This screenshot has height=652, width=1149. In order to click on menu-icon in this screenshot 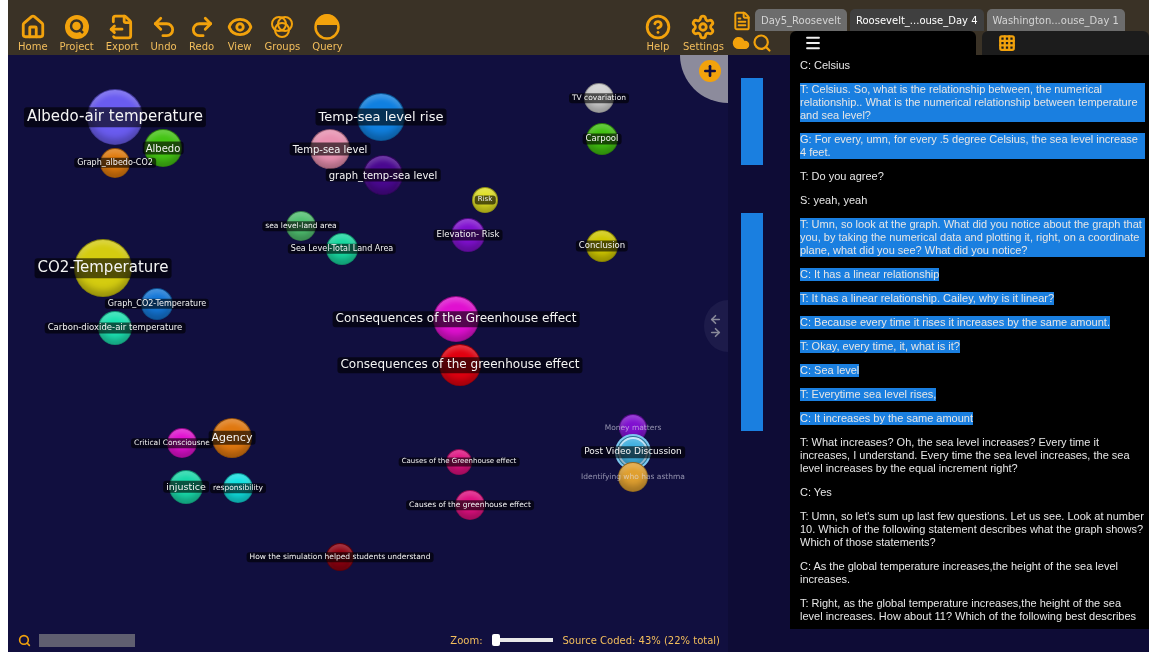, I will do `click(813, 43)`.